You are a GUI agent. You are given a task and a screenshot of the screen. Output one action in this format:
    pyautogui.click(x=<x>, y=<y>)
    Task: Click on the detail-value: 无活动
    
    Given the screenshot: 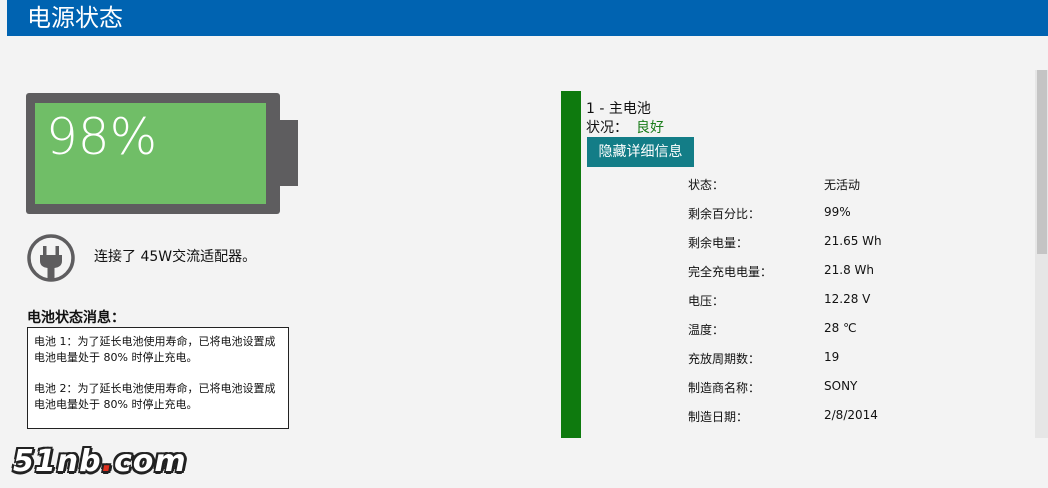 What is the action you would take?
    pyautogui.click(x=842, y=185)
    